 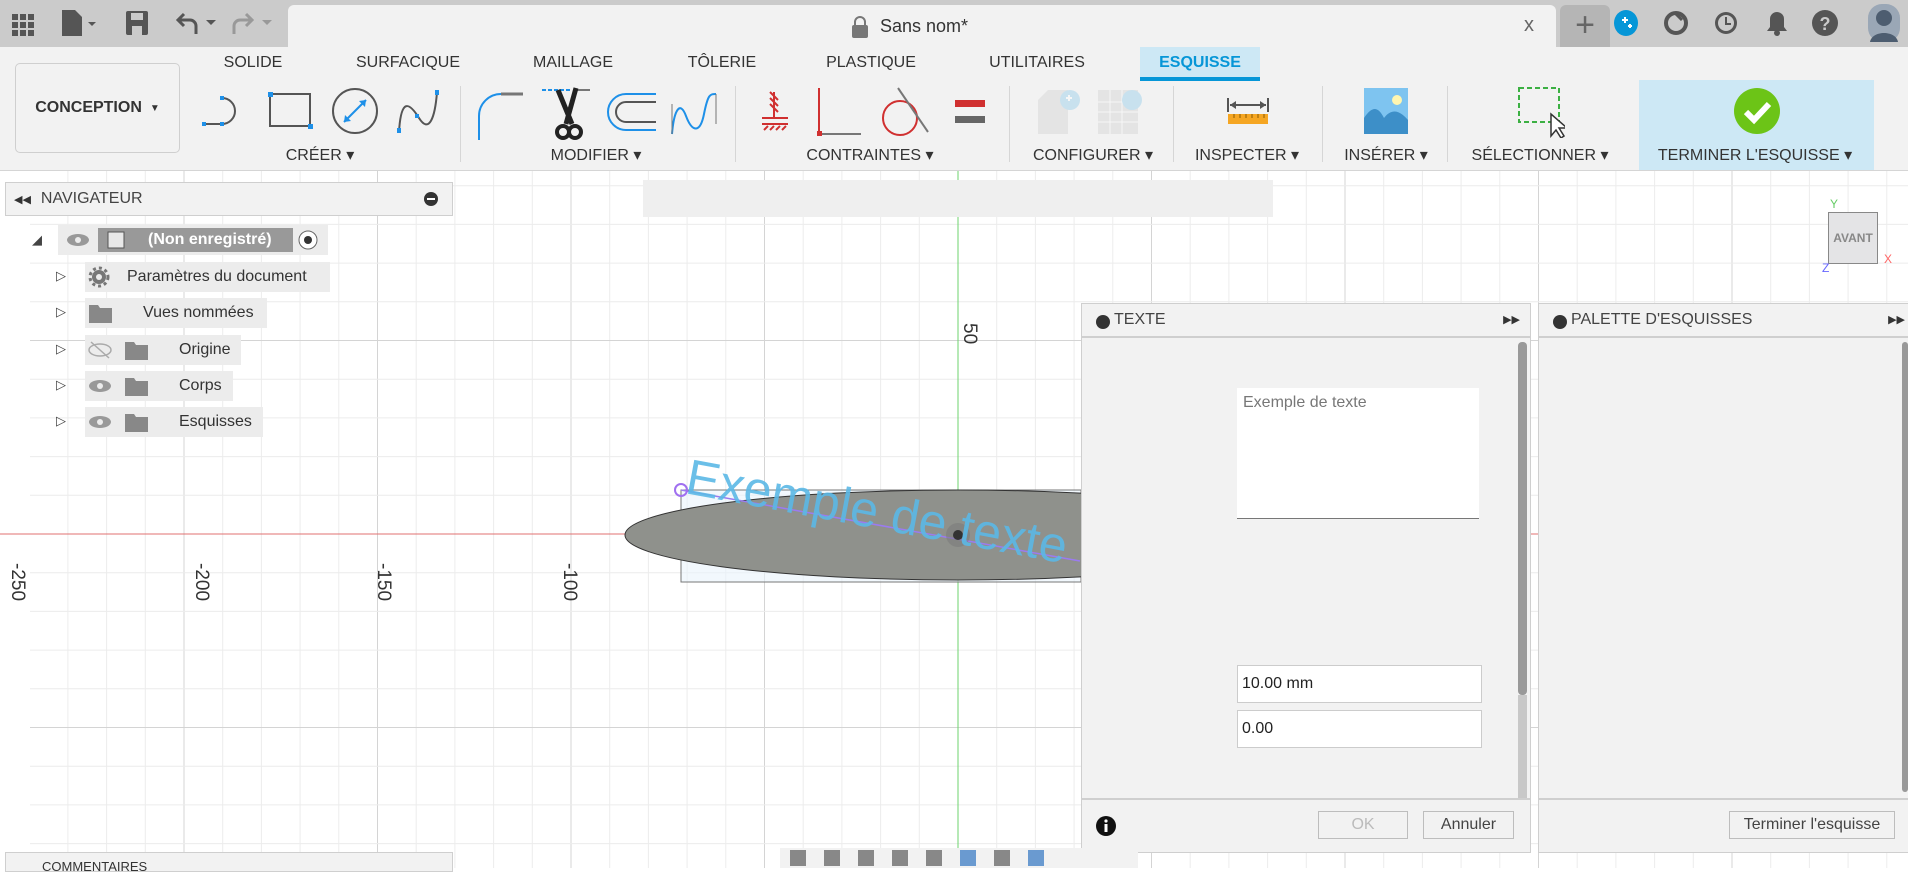 What do you see at coordinates (408, 63) in the screenshot?
I see `tab-surfacique: SURFACIQUE` at bounding box center [408, 63].